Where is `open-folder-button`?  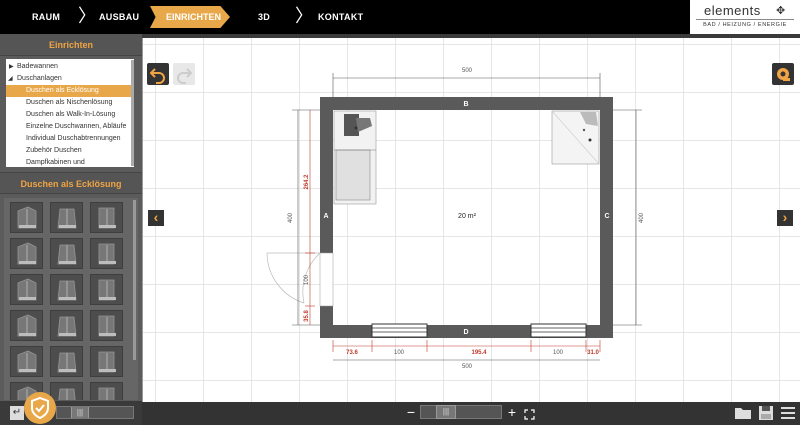 open-folder-button is located at coordinates (743, 413).